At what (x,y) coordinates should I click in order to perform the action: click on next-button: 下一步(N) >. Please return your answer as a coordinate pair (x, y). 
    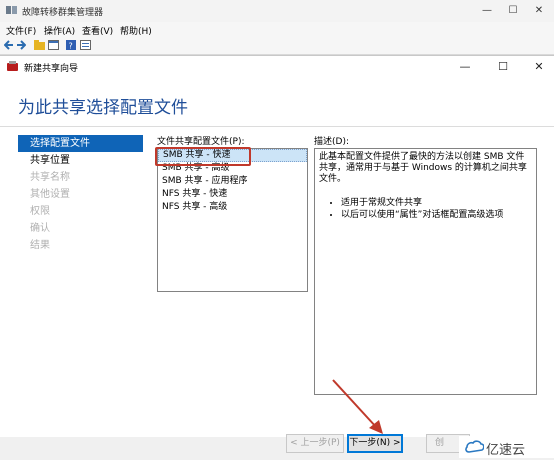
    Looking at the image, I should click on (375, 443).